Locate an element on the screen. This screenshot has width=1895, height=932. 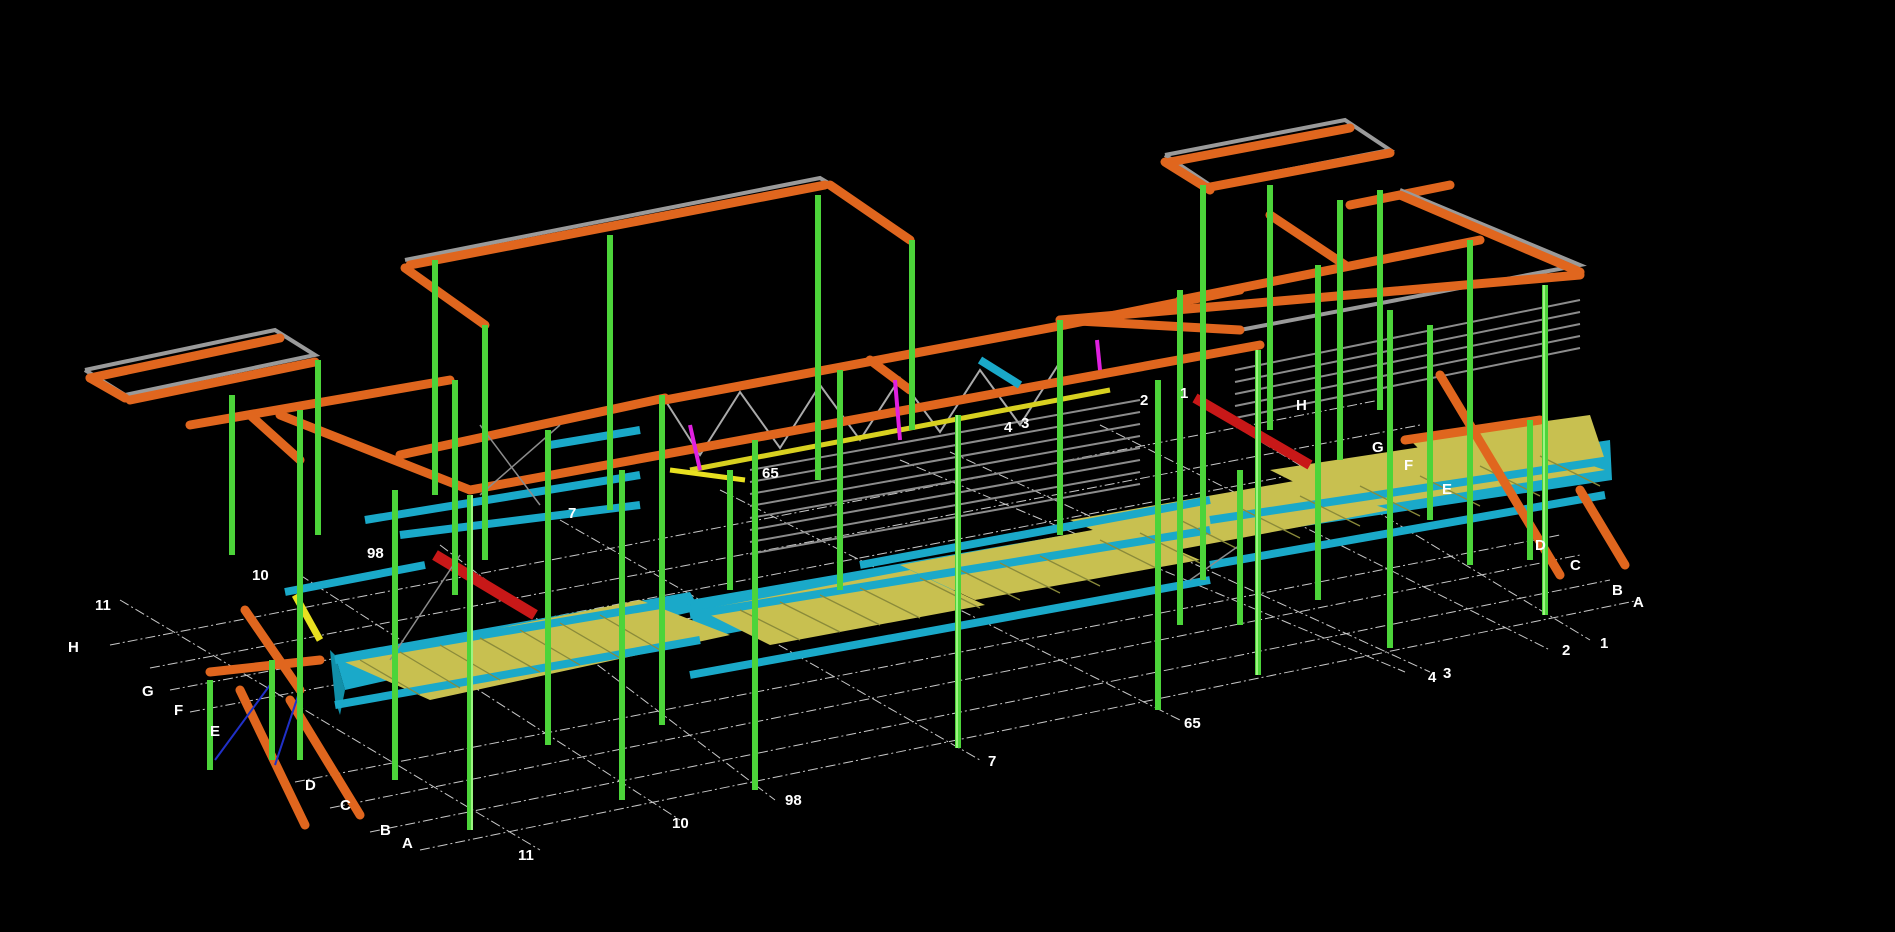
grid-label-10-front: 10 is located at coordinates (680, 823).